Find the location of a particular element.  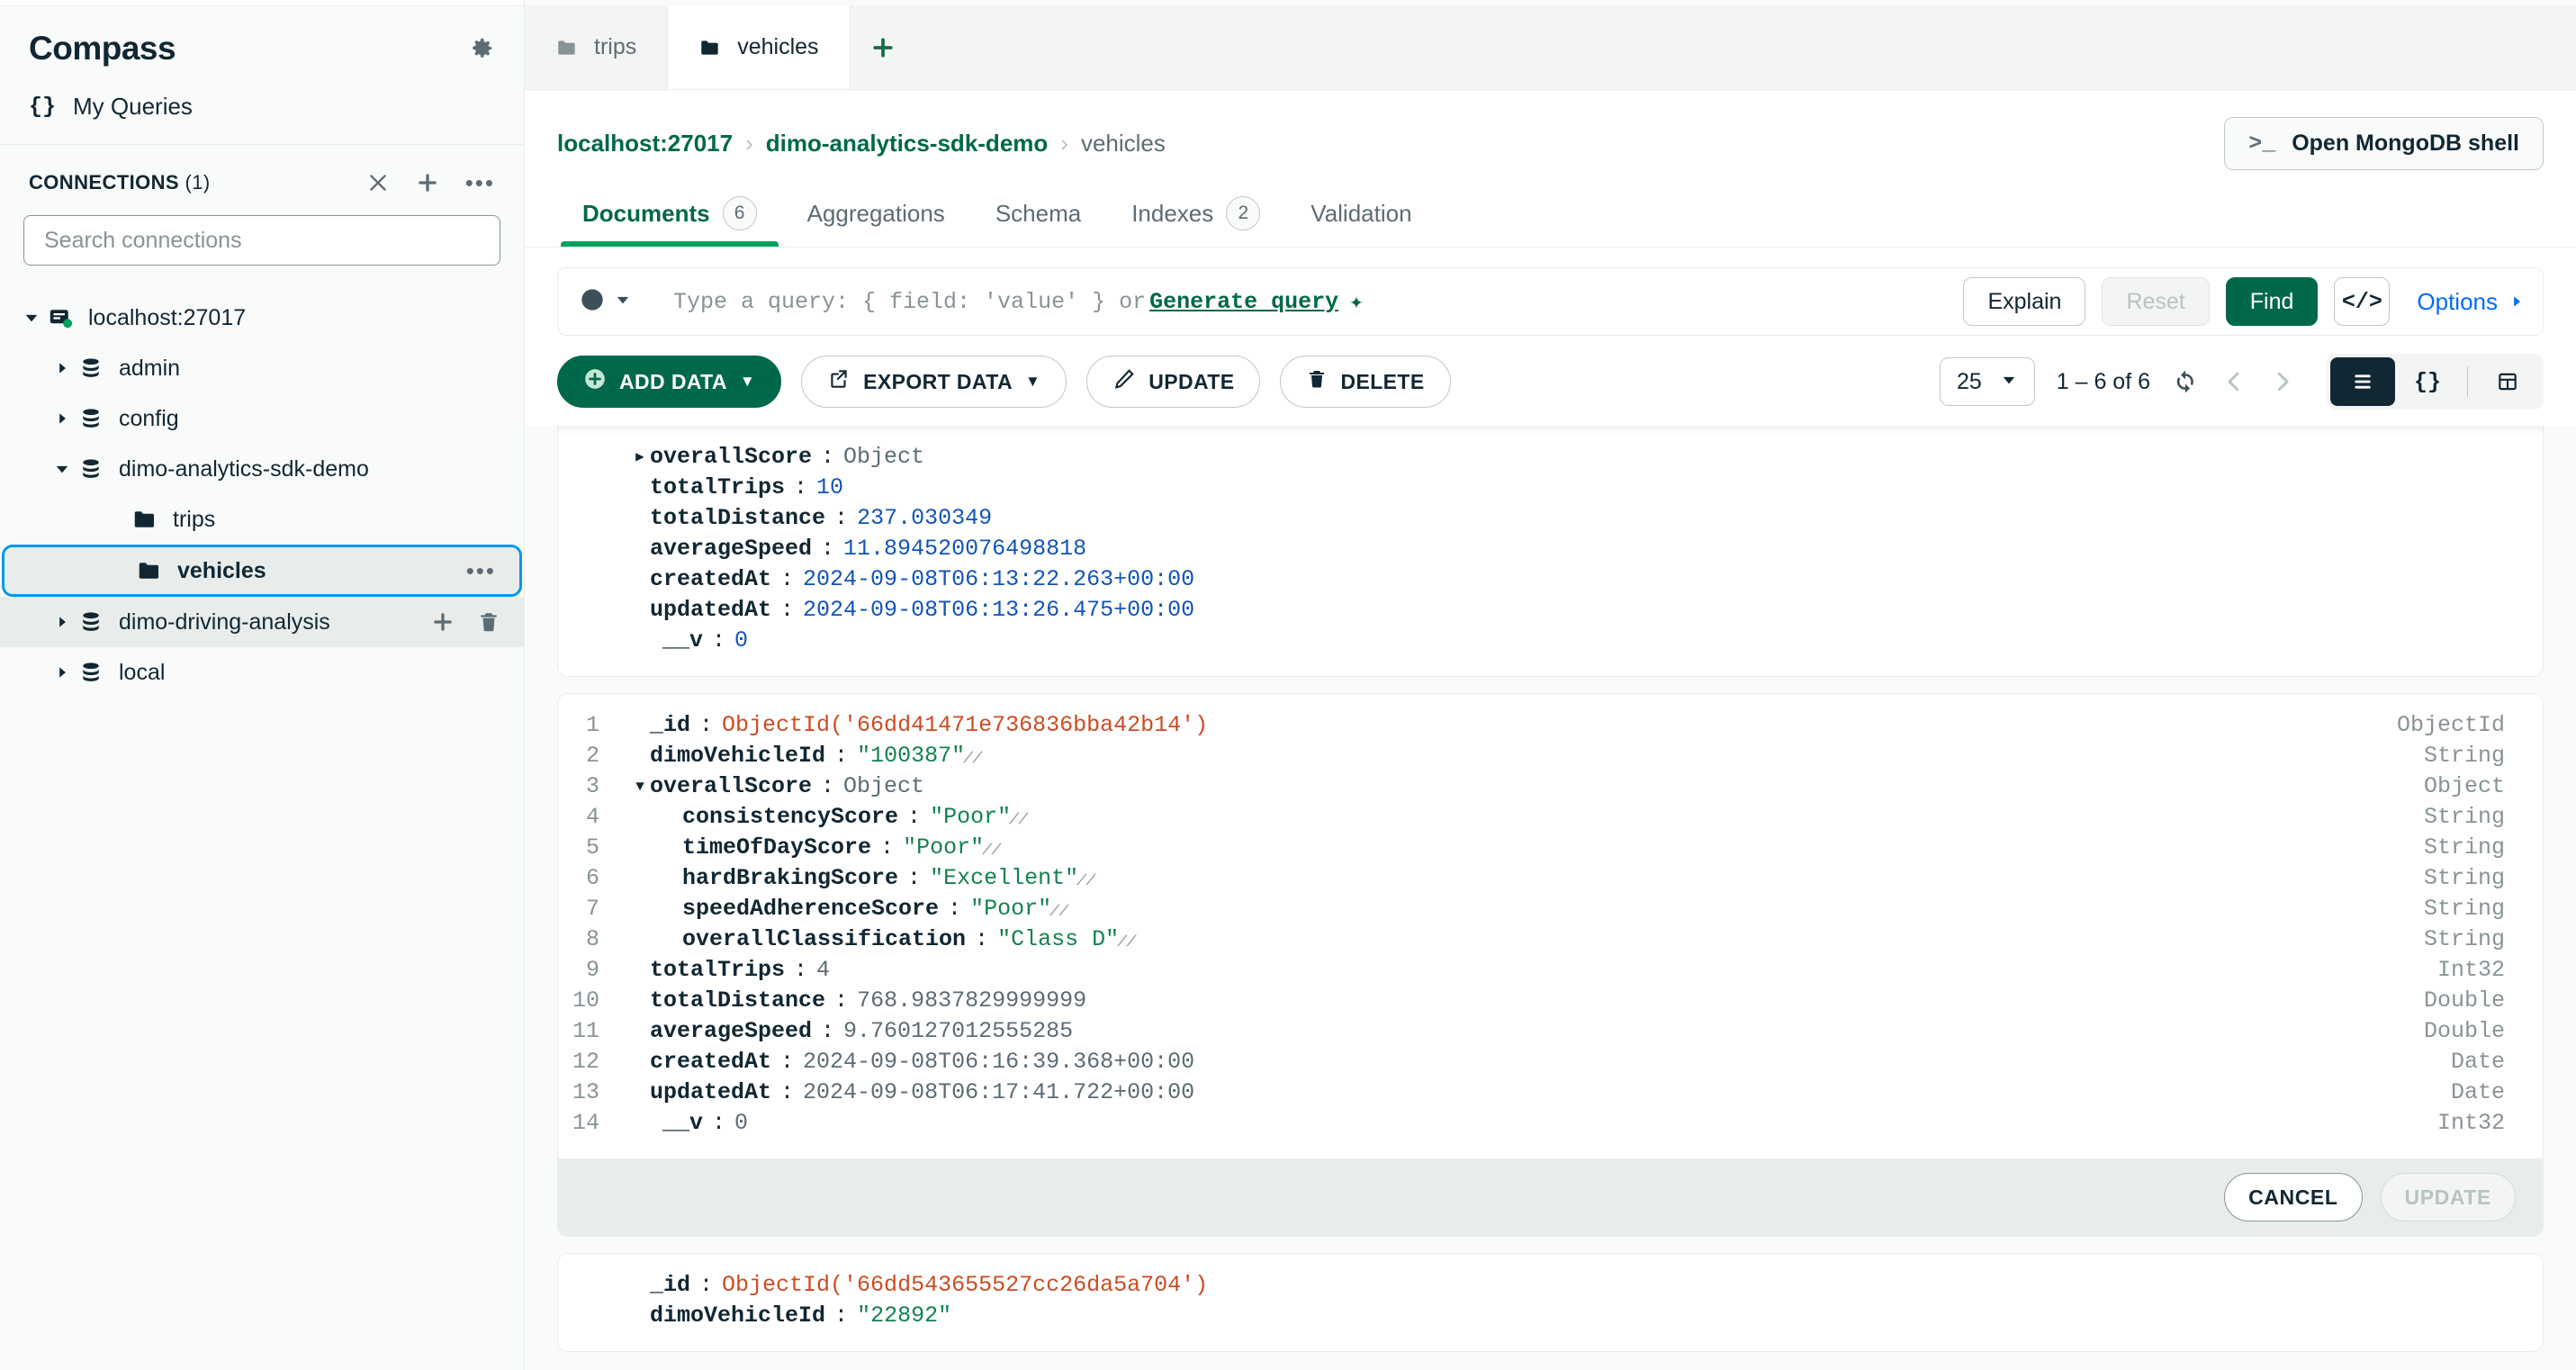

page-size-select: 25 is located at coordinates (1987, 381).